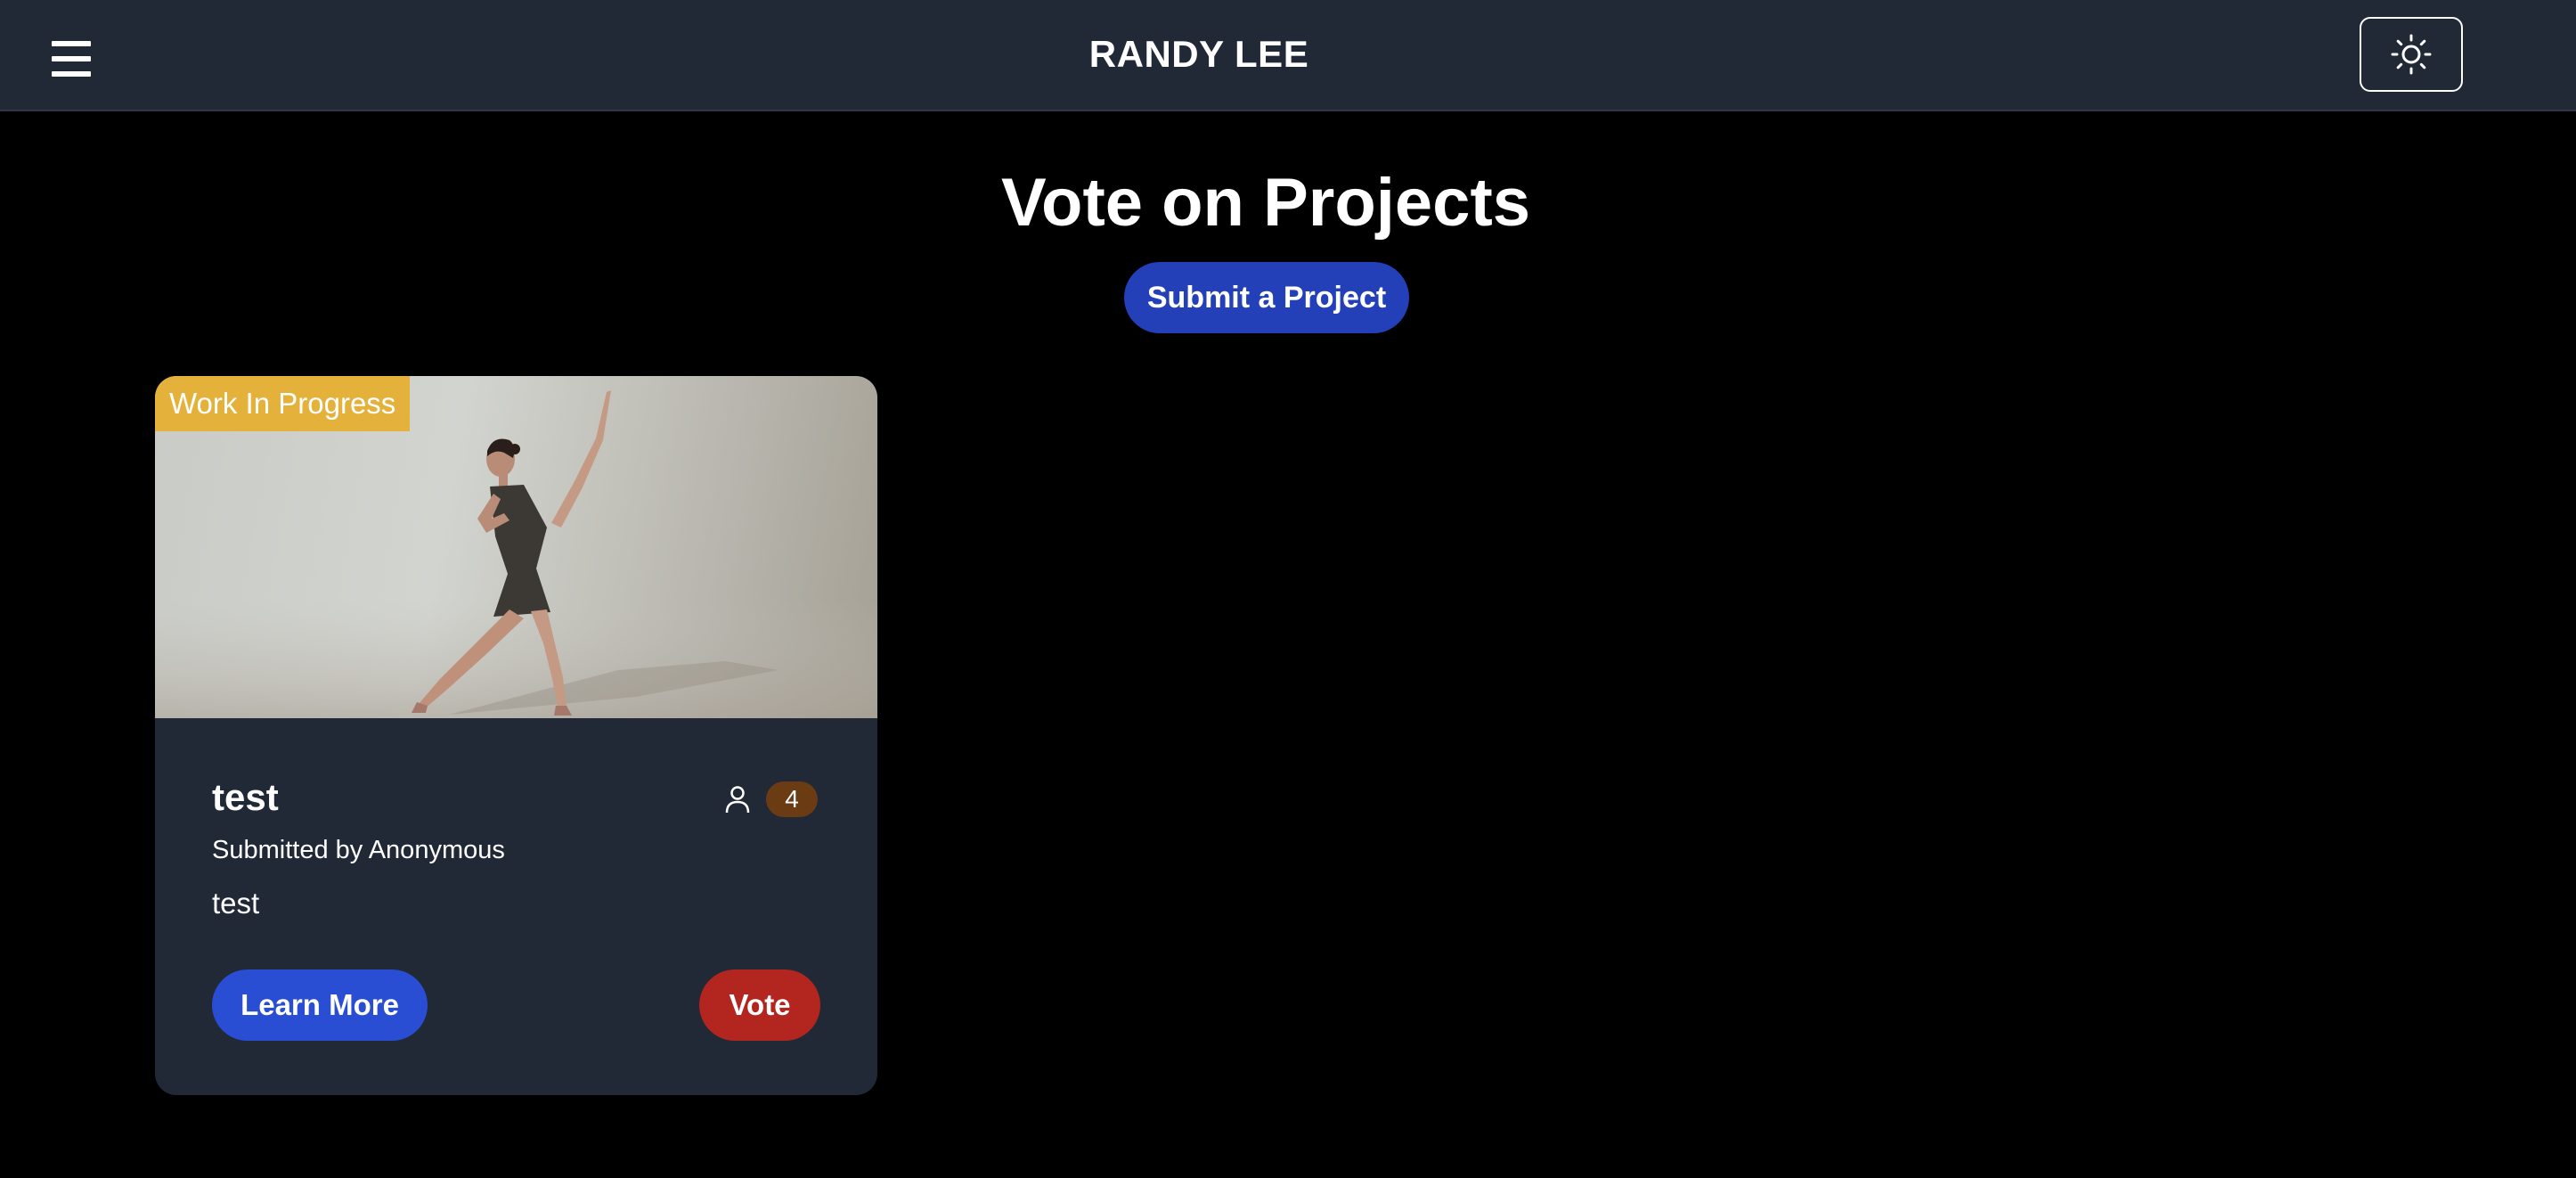 This screenshot has width=2576, height=1178. I want to click on vote-button: Vote, so click(760, 1005).